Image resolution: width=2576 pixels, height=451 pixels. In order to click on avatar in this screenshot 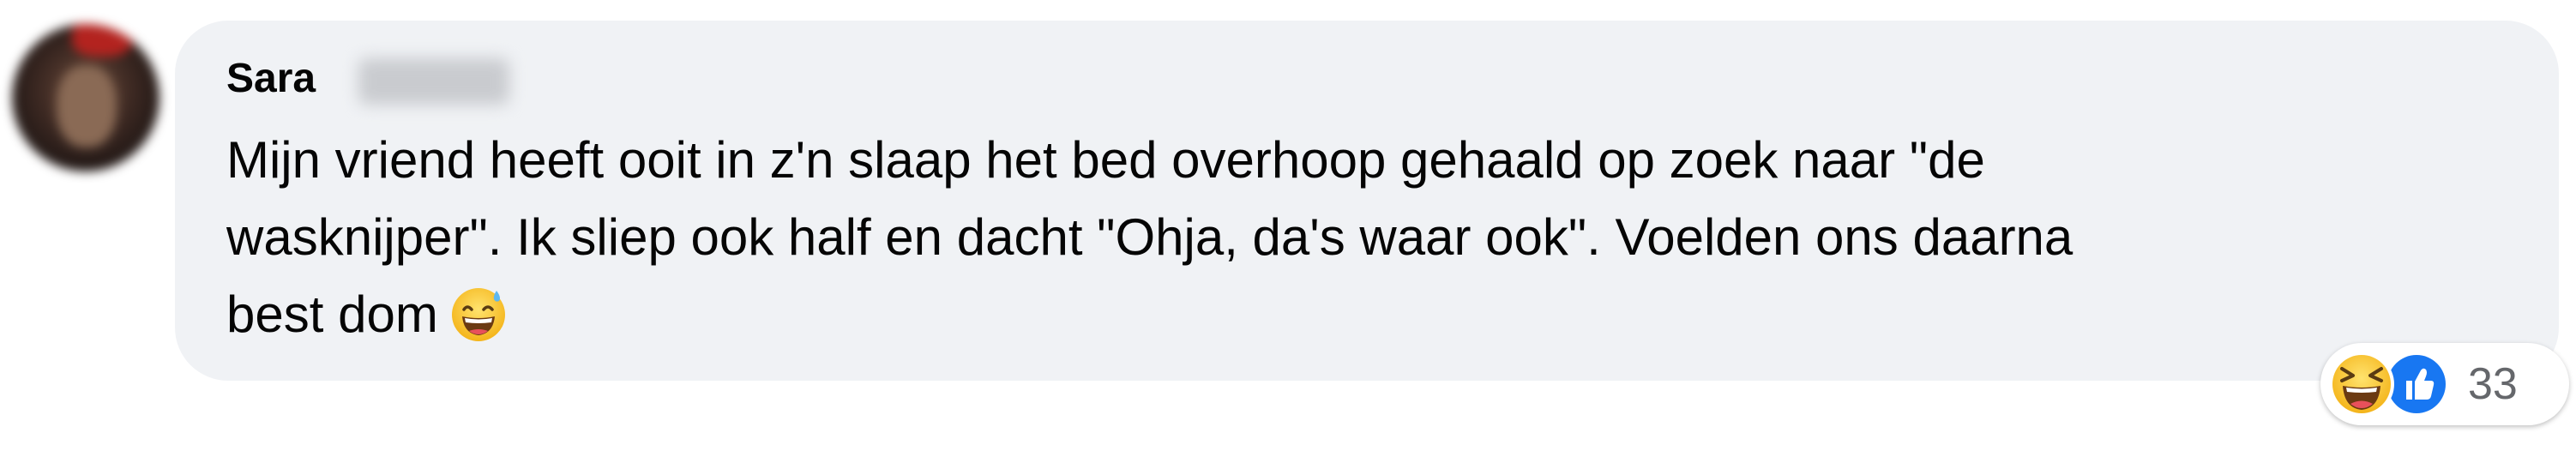, I will do `click(86, 97)`.